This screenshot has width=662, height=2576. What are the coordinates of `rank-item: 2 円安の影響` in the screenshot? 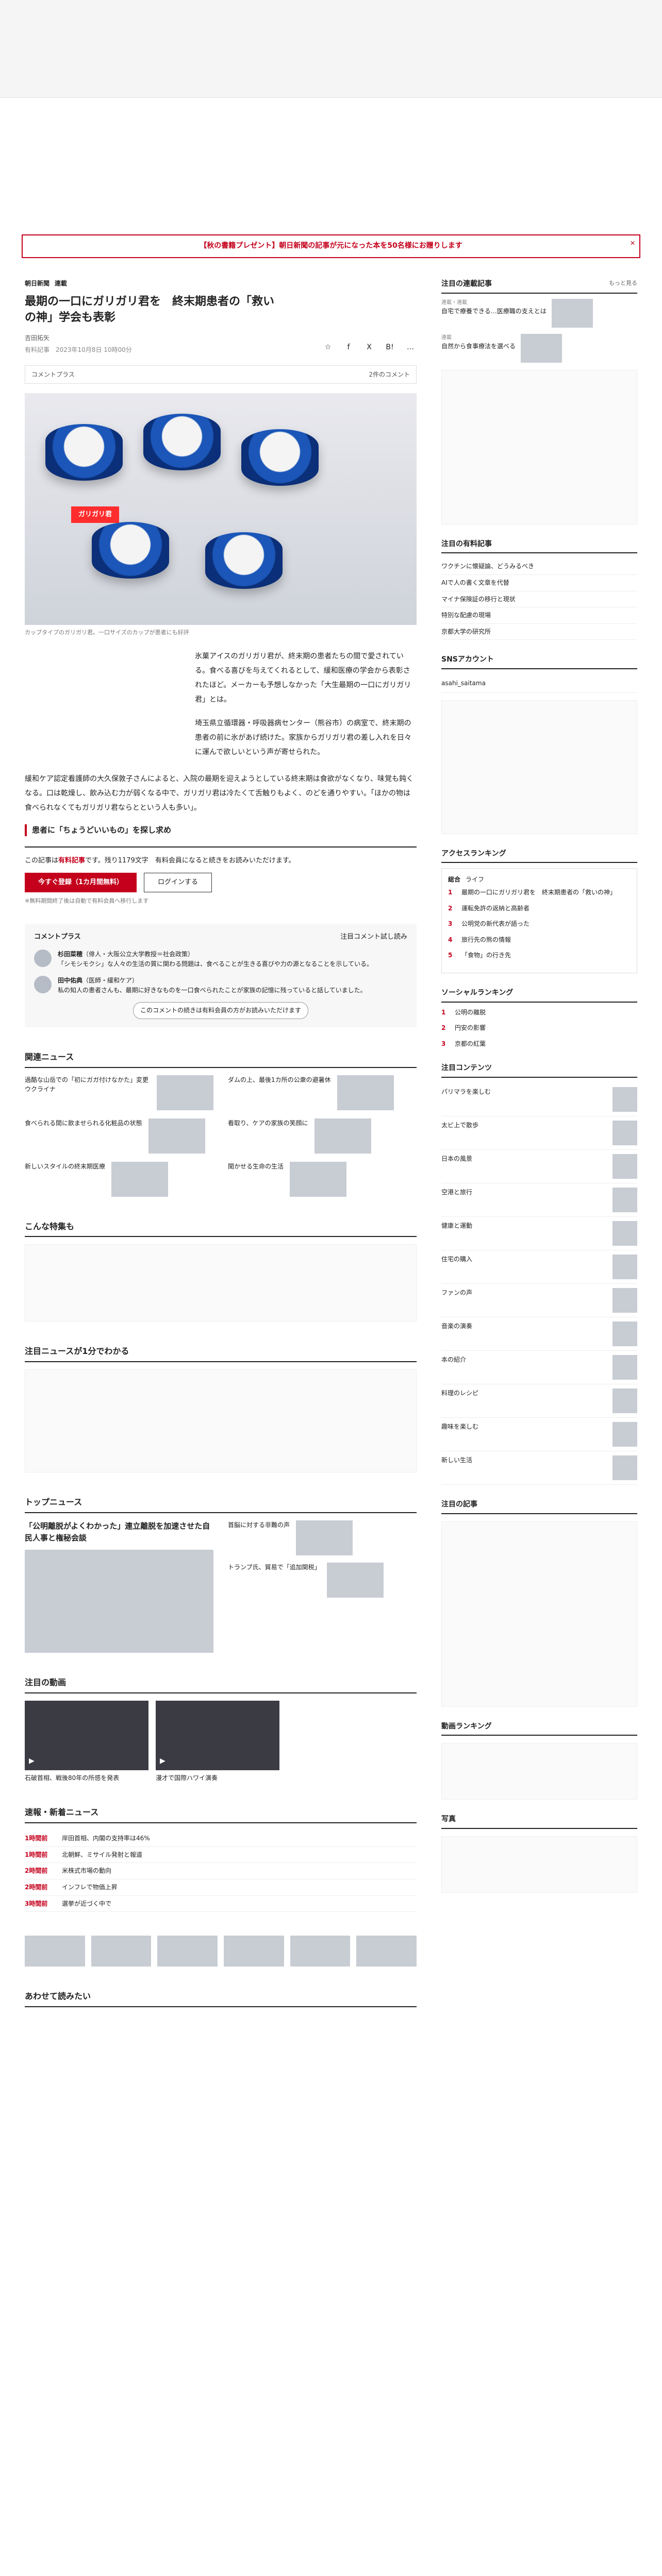 It's located at (539, 1028).